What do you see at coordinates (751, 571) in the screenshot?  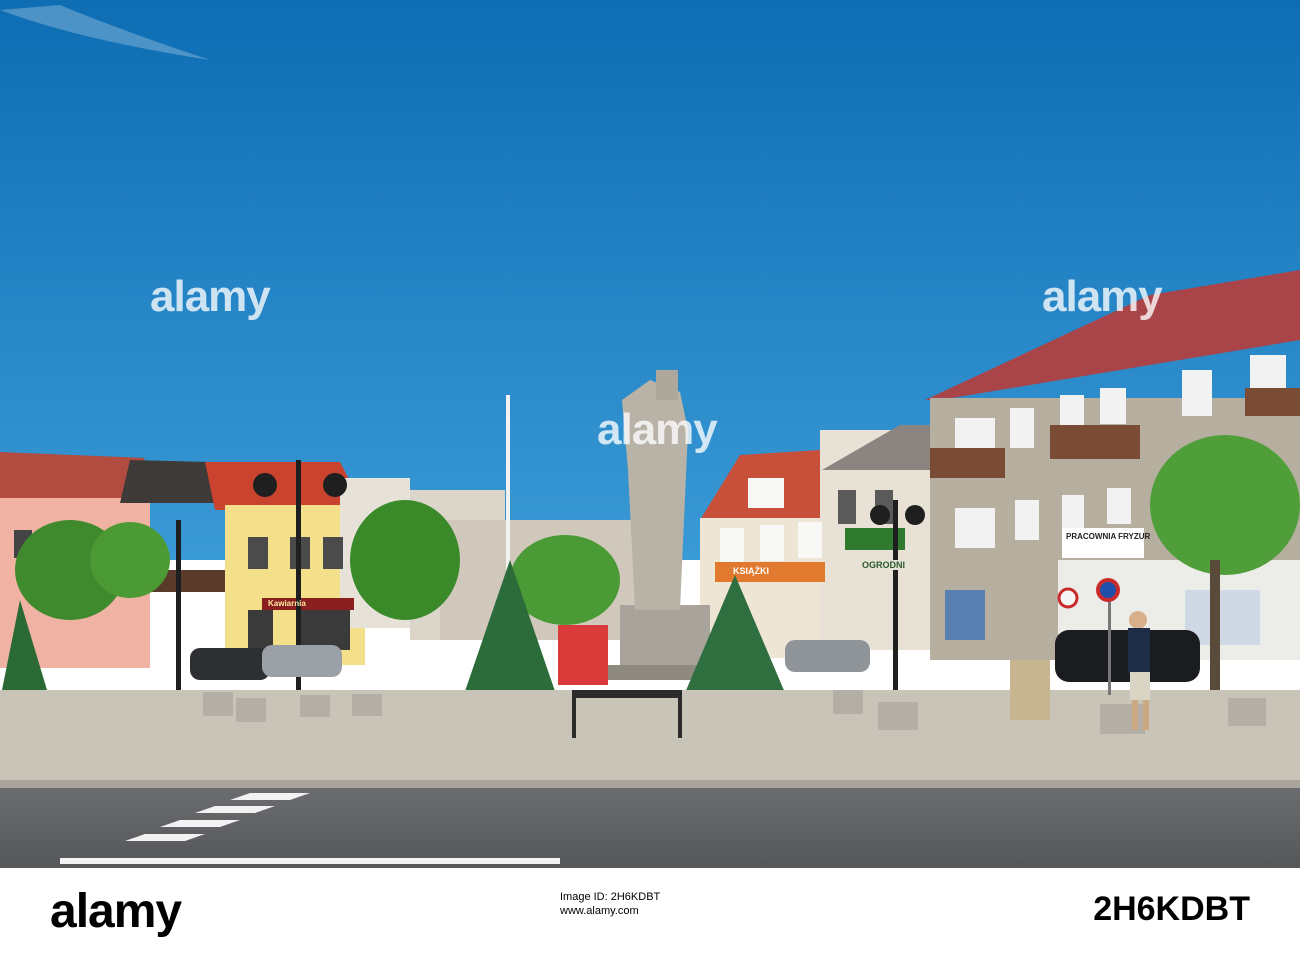 I see `bookshop-sign: KSIĄŻKI` at bounding box center [751, 571].